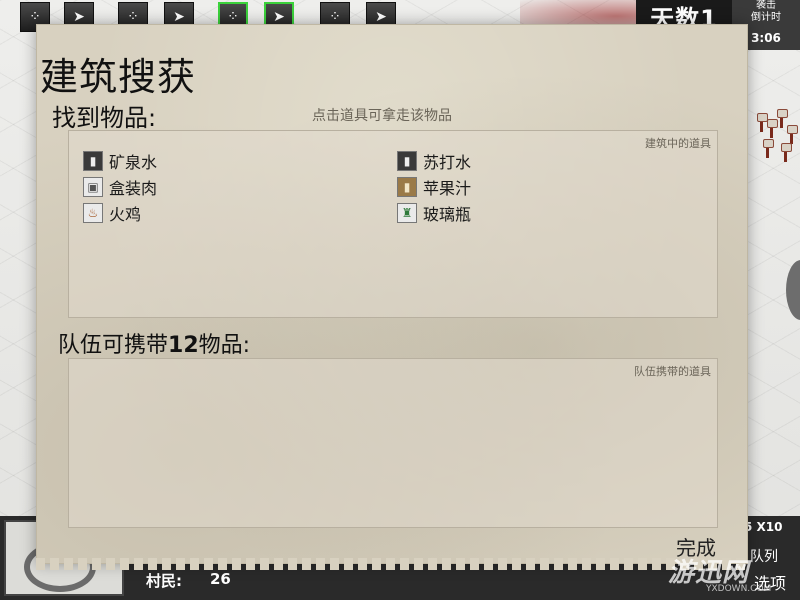 Image resolution: width=800 pixels, height=600 pixels. I want to click on queue-button: 队列, so click(764, 556).